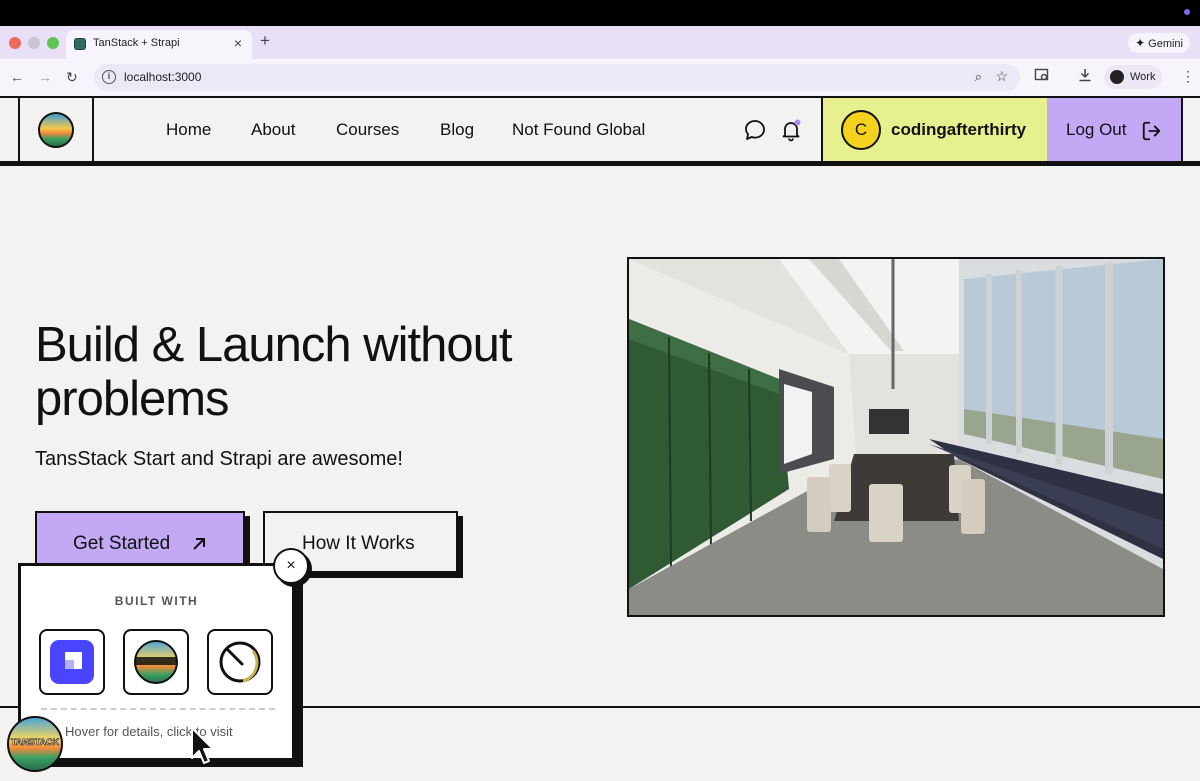 The image size is (1200, 781). I want to click on address-url: localhost:3000, so click(162, 77).